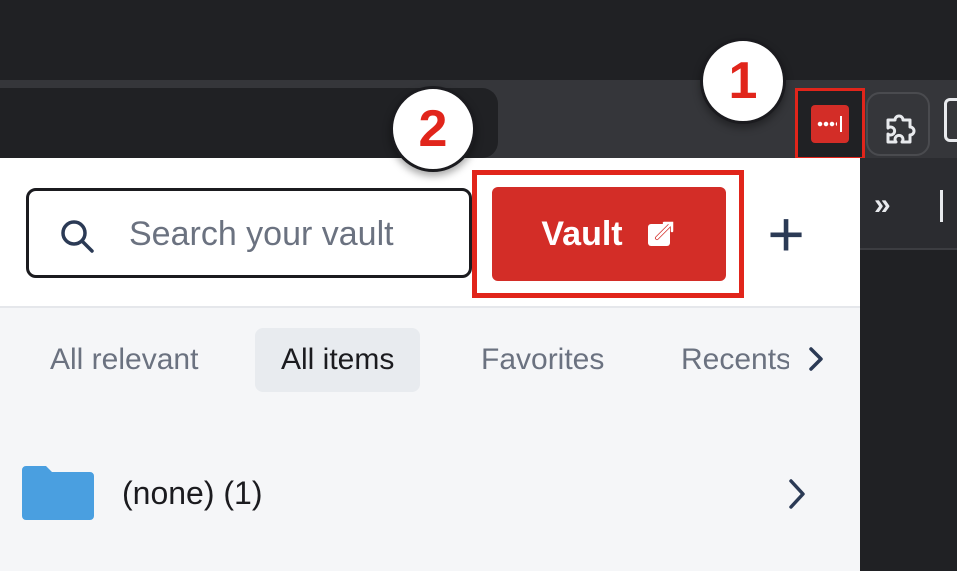 This screenshot has height=571, width=957. What do you see at coordinates (77, 236) in the screenshot?
I see `search-icon` at bounding box center [77, 236].